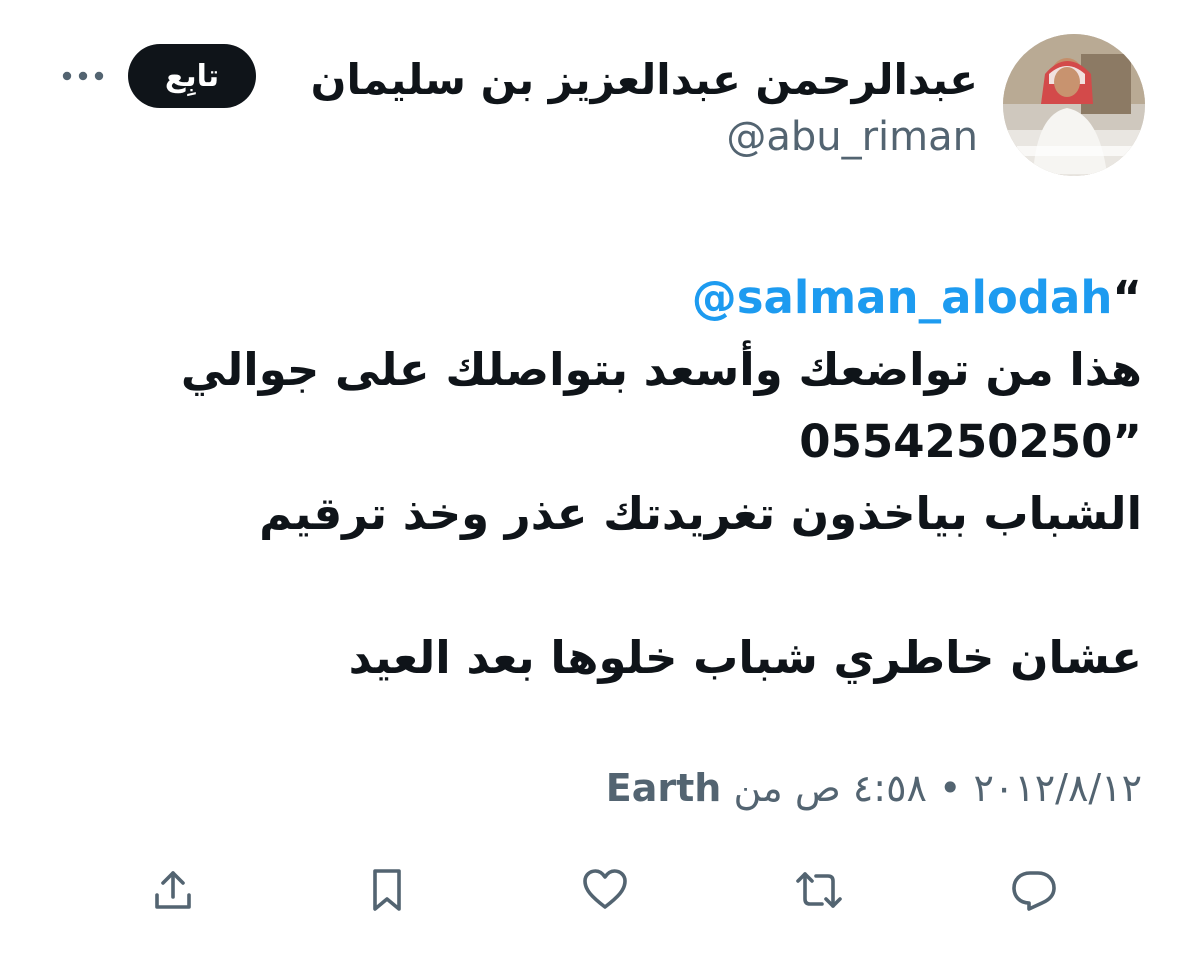 The width and height of the screenshot is (1200, 979). I want to click on like-button, so click(605, 890).